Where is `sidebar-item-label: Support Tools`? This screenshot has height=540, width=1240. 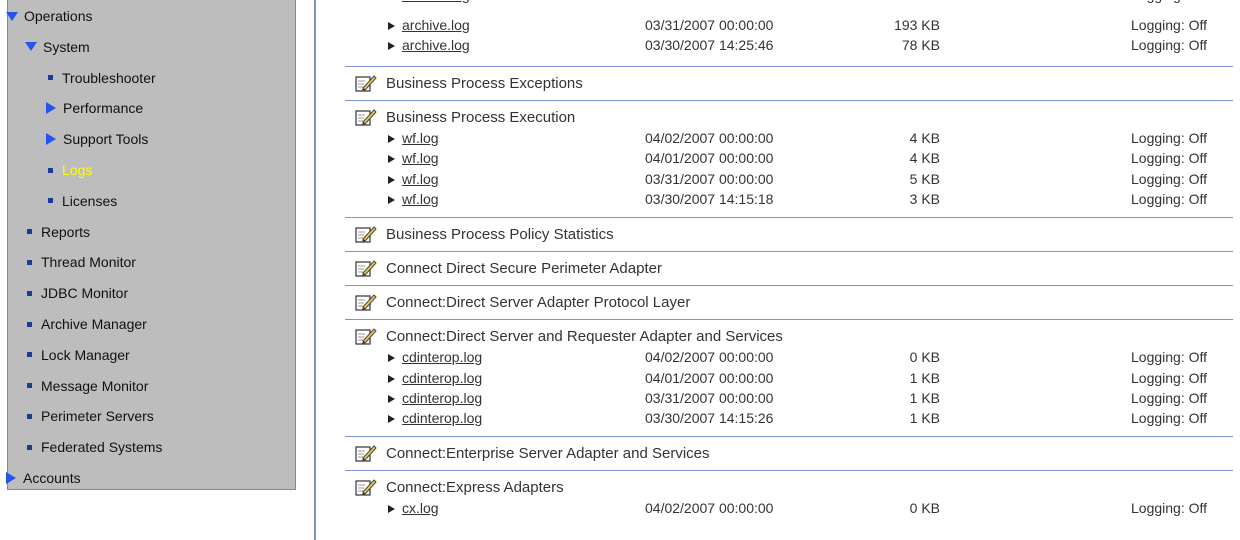
sidebar-item-label: Support Tools is located at coordinates (106, 139).